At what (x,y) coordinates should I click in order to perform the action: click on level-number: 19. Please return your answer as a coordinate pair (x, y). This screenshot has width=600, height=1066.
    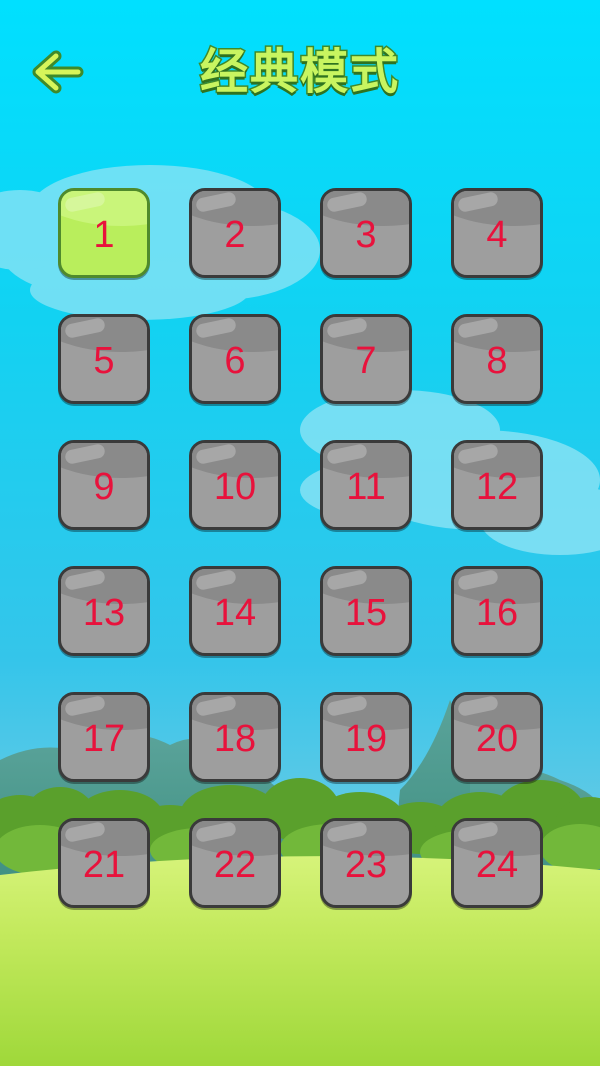
    Looking at the image, I should click on (366, 738).